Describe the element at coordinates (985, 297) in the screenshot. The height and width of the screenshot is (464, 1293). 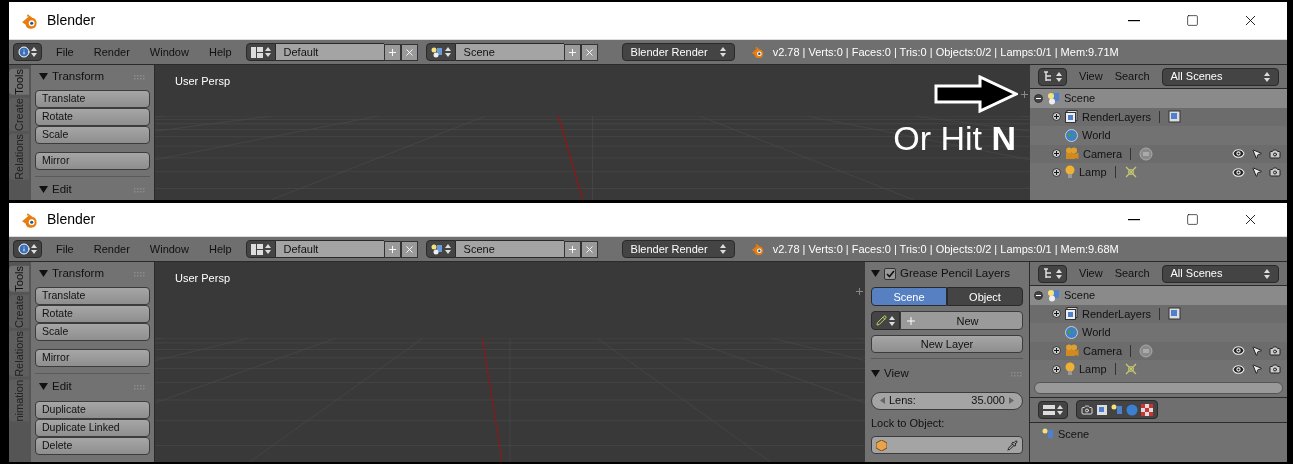
I see `source-toggle: Object` at that location.